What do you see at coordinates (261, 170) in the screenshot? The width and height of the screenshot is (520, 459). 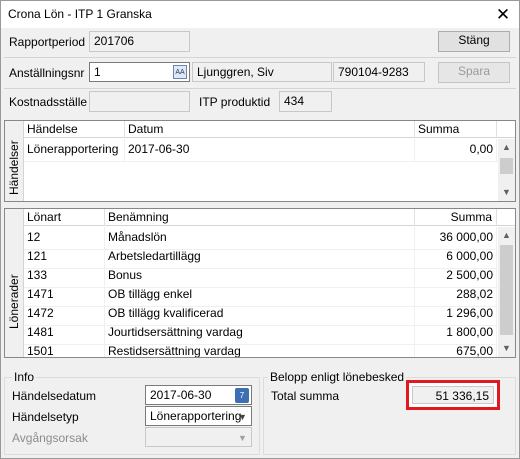 I see `handelser-body: Lönerapportering 2017-06-30 0,00` at bounding box center [261, 170].